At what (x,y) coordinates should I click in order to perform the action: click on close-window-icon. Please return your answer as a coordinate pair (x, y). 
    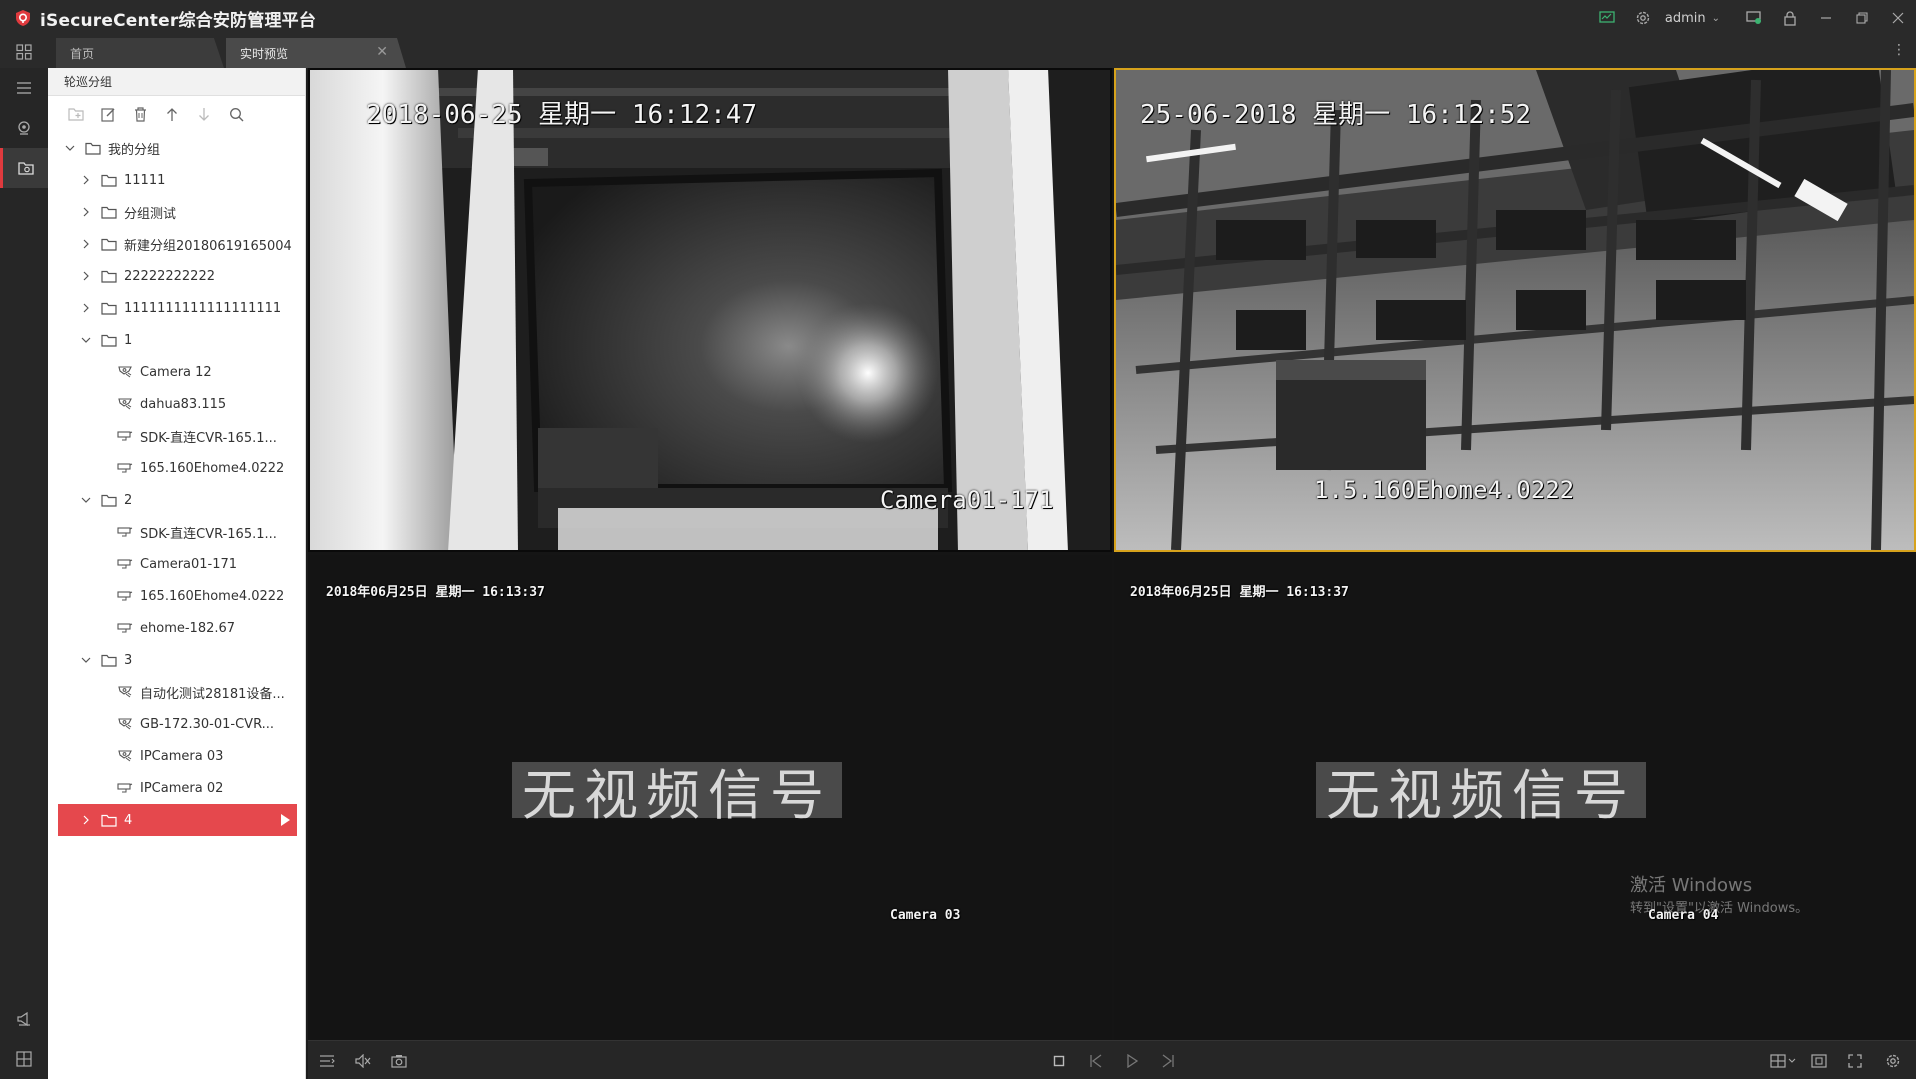
    Looking at the image, I should click on (1898, 18).